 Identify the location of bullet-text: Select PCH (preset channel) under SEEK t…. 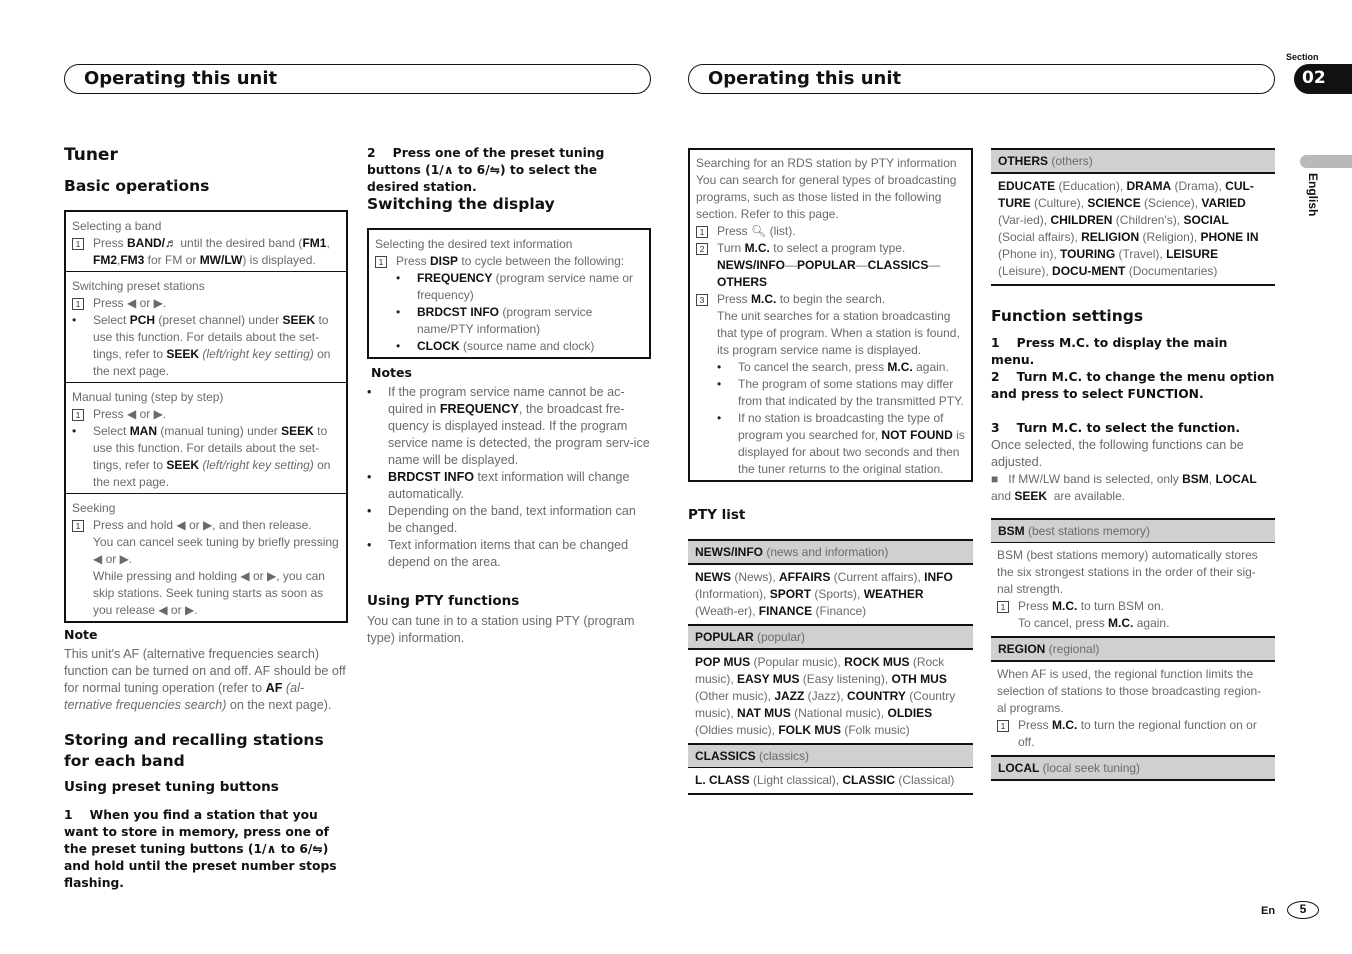
(212, 345).